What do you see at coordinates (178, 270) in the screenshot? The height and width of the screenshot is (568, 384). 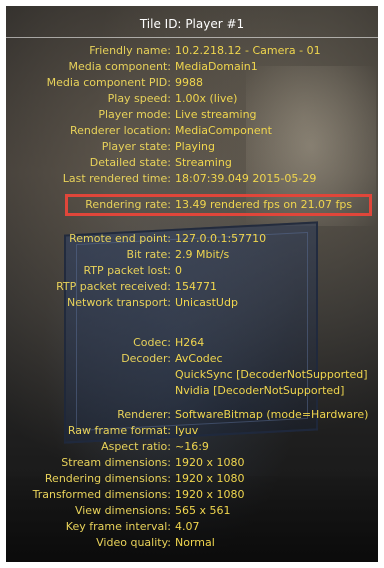 I see `info-value: 0` at bounding box center [178, 270].